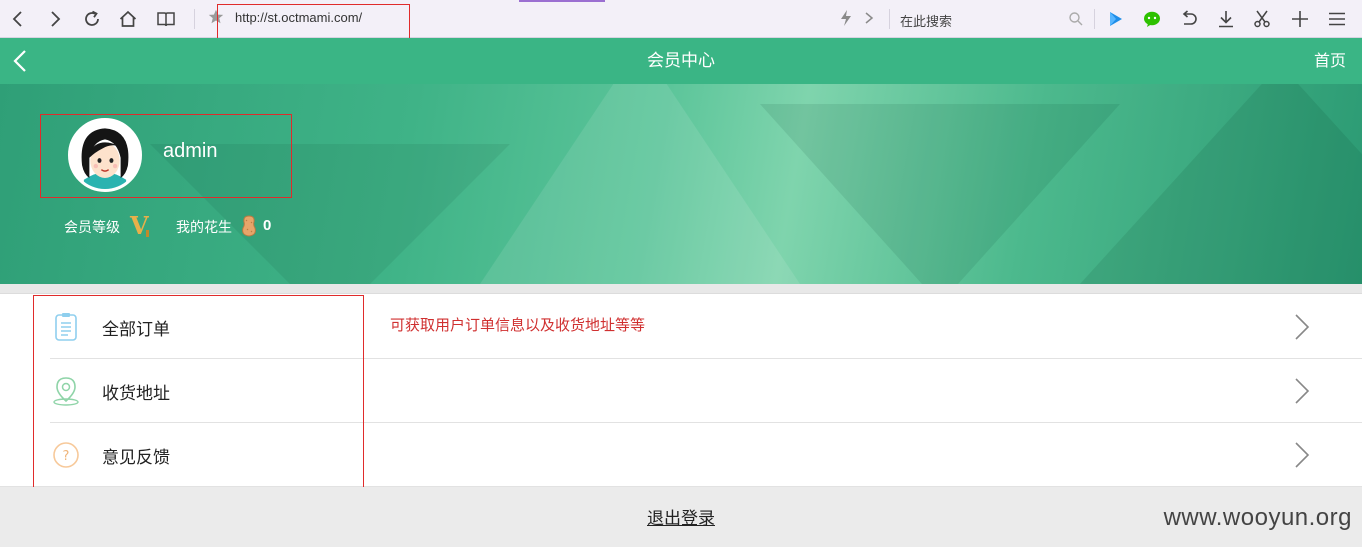  Describe the element at coordinates (1076, 19) in the screenshot. I see `search-icon` at that location.